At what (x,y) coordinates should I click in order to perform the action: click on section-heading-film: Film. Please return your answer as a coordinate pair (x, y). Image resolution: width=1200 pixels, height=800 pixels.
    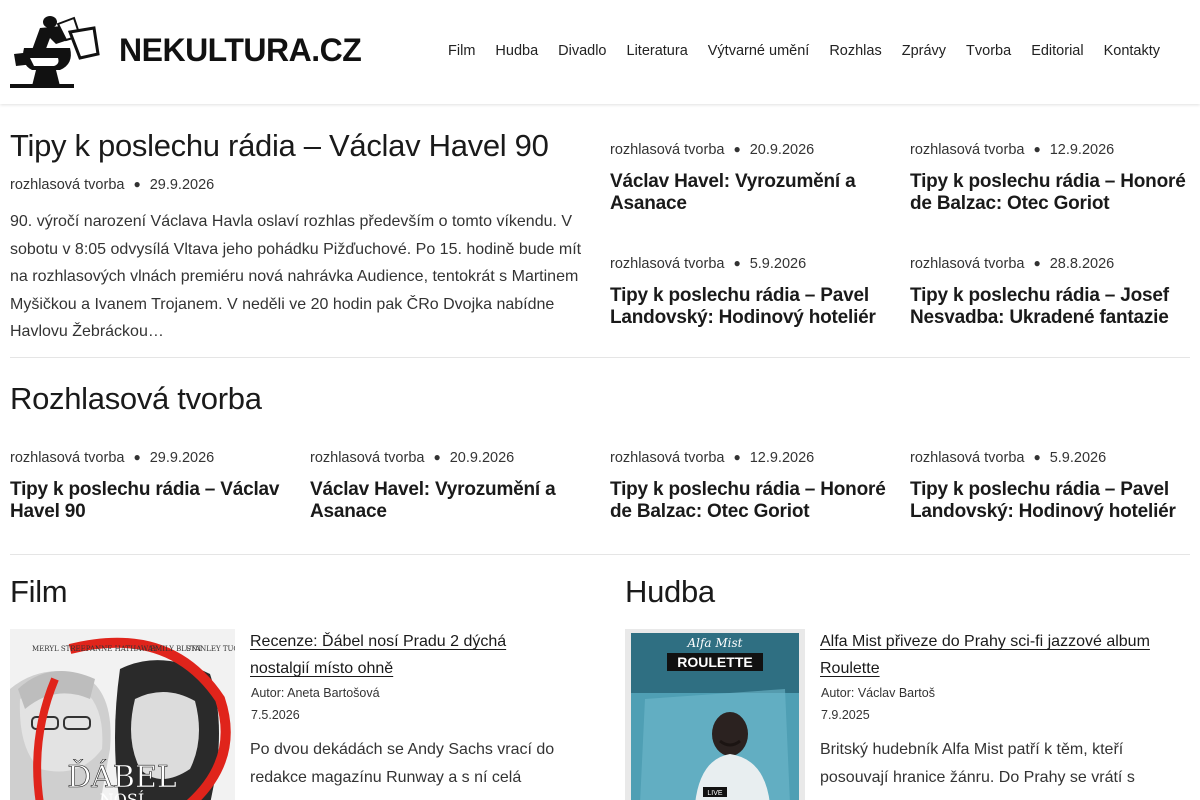
    Looking at the image, I should click on (39, 592).